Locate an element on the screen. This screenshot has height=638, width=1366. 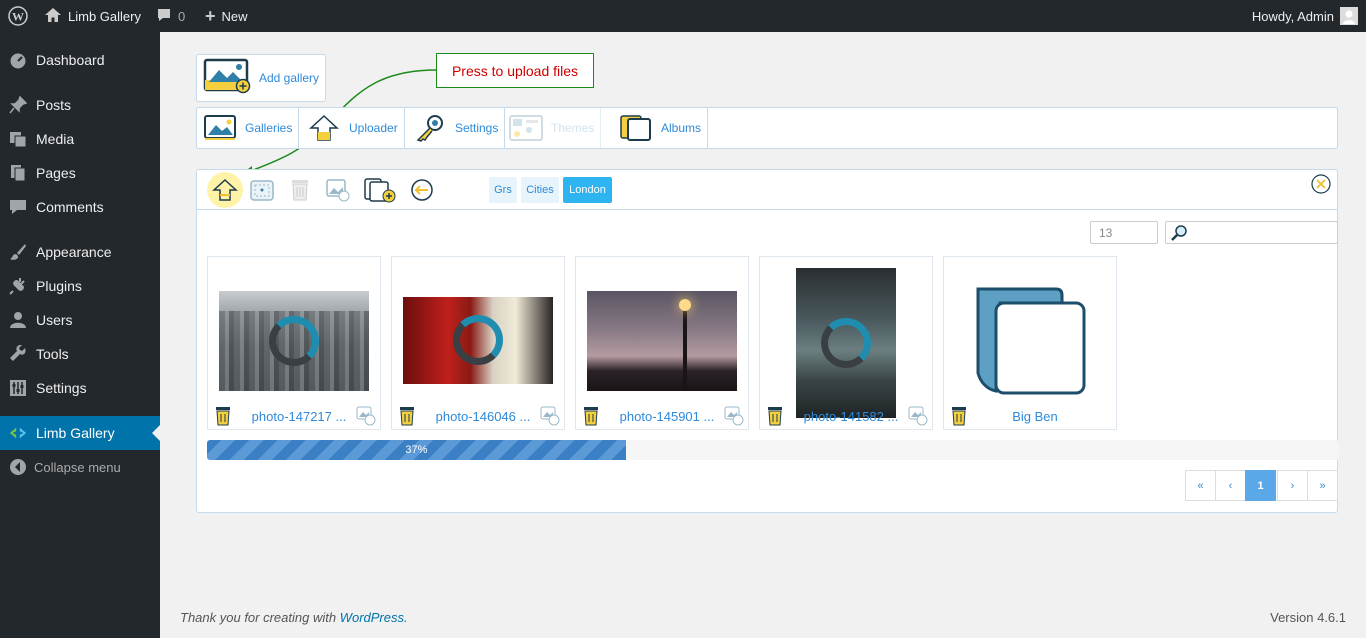
new-content-link: + New is located at coordinates (226, 16).